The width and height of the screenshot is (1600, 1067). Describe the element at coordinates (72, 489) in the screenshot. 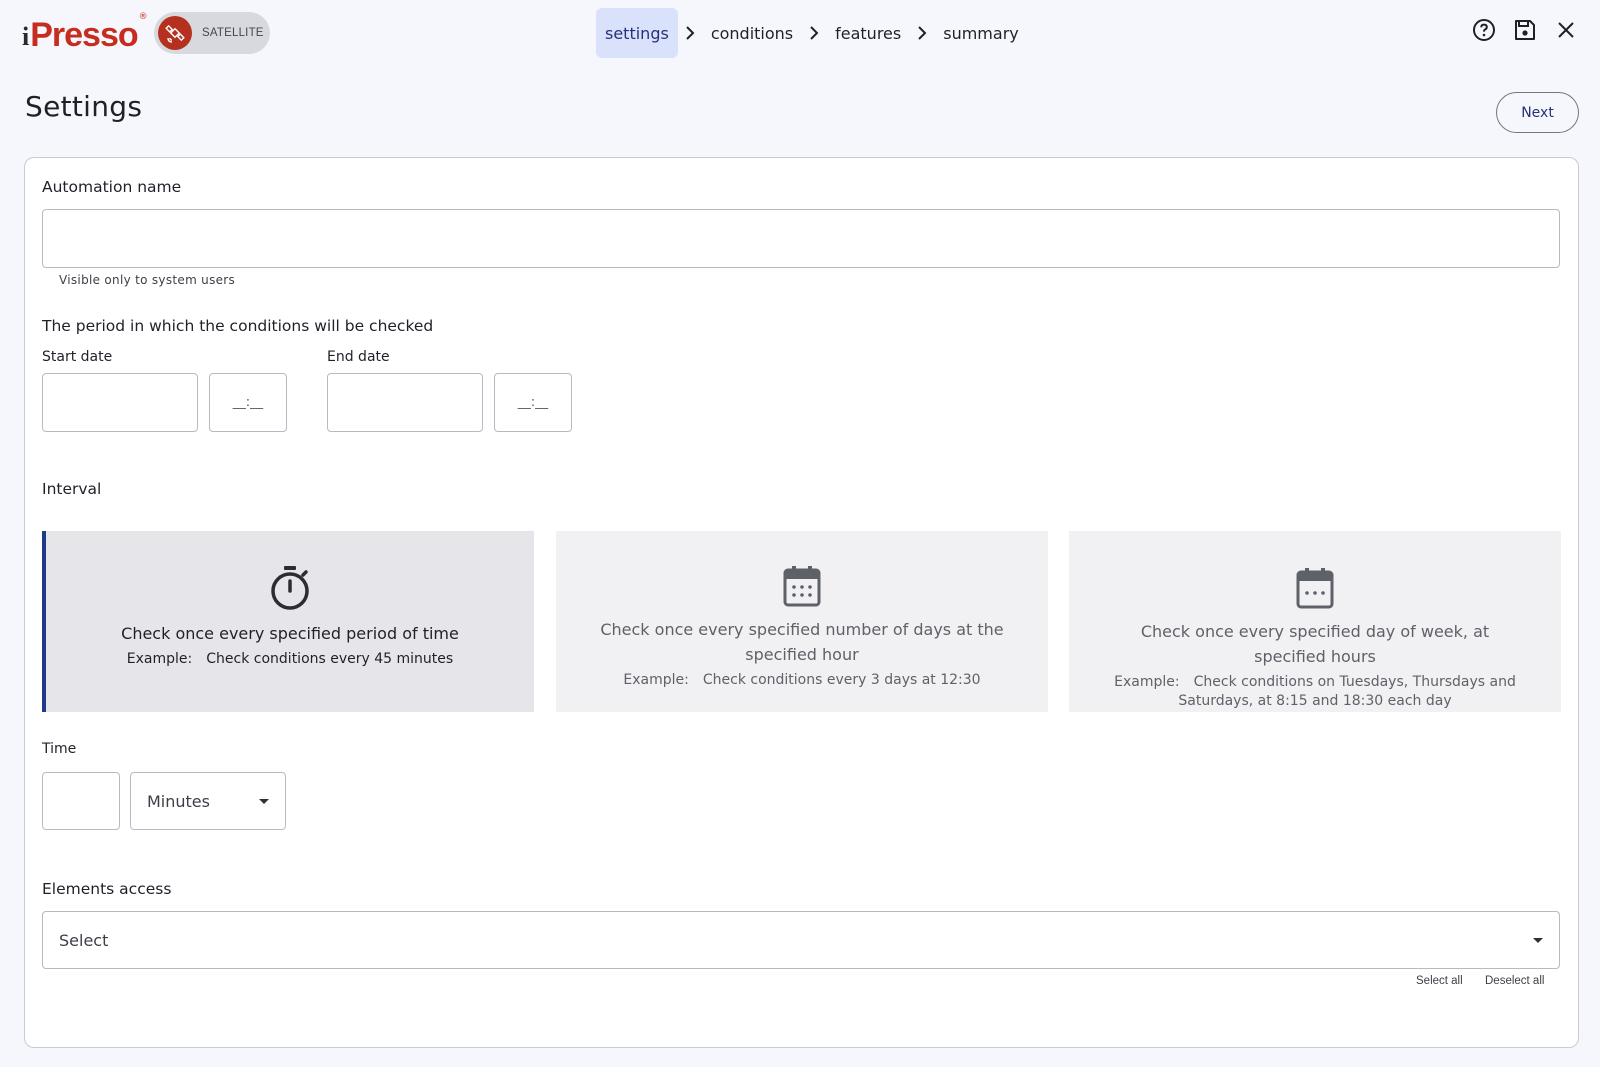

I see `interval-label: Interval` at that location.